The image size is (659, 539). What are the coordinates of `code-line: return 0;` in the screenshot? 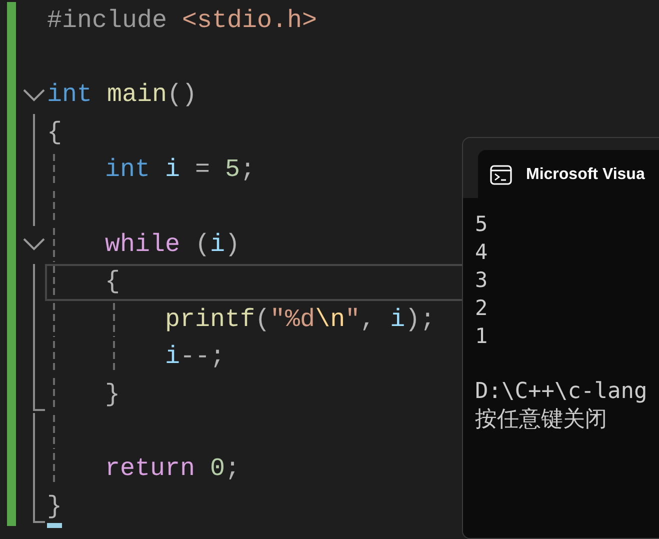 It's located at (172, 469).